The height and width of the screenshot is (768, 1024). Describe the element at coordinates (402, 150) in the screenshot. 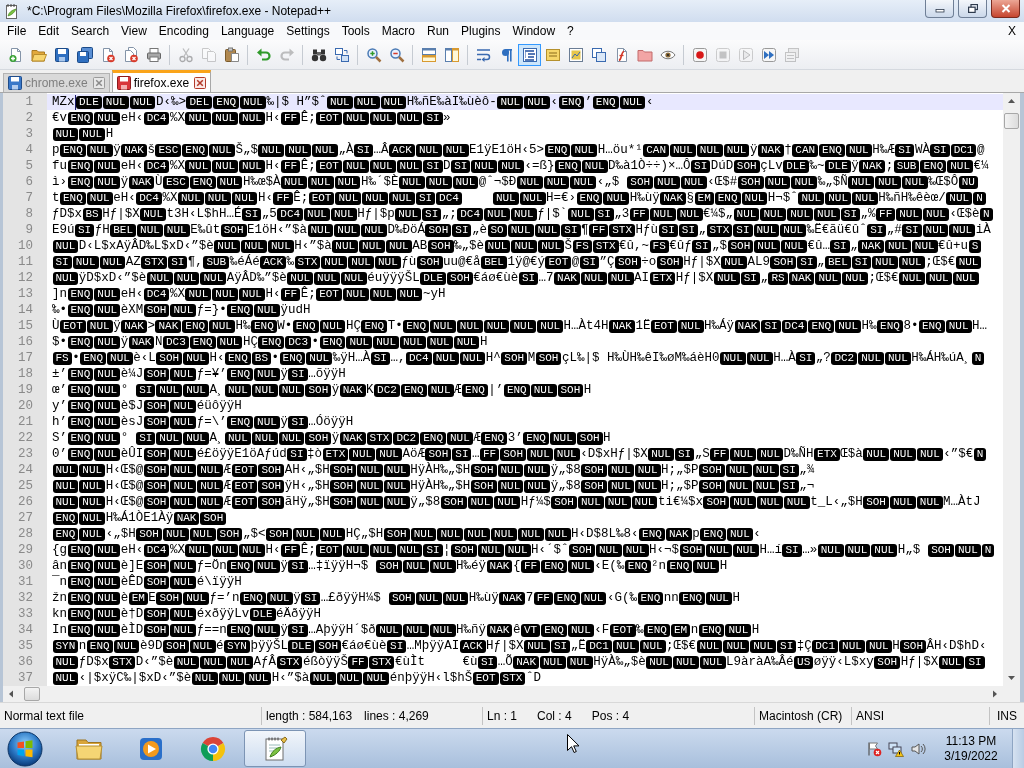

I see `control-code: ACK` at that location.